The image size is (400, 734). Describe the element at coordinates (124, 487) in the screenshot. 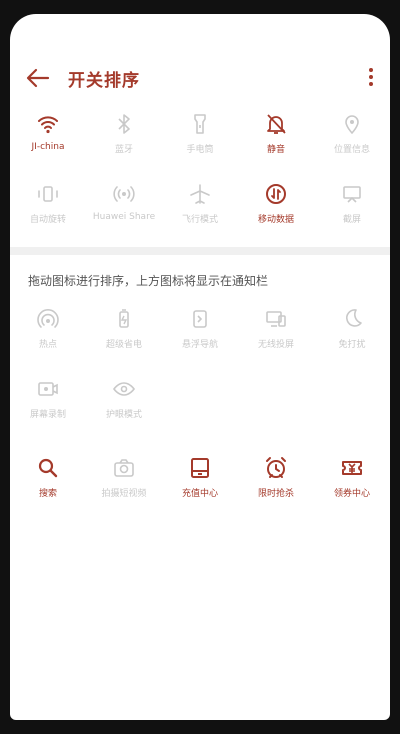

I see `toggle-camera: 拍摄短视频` at that location.